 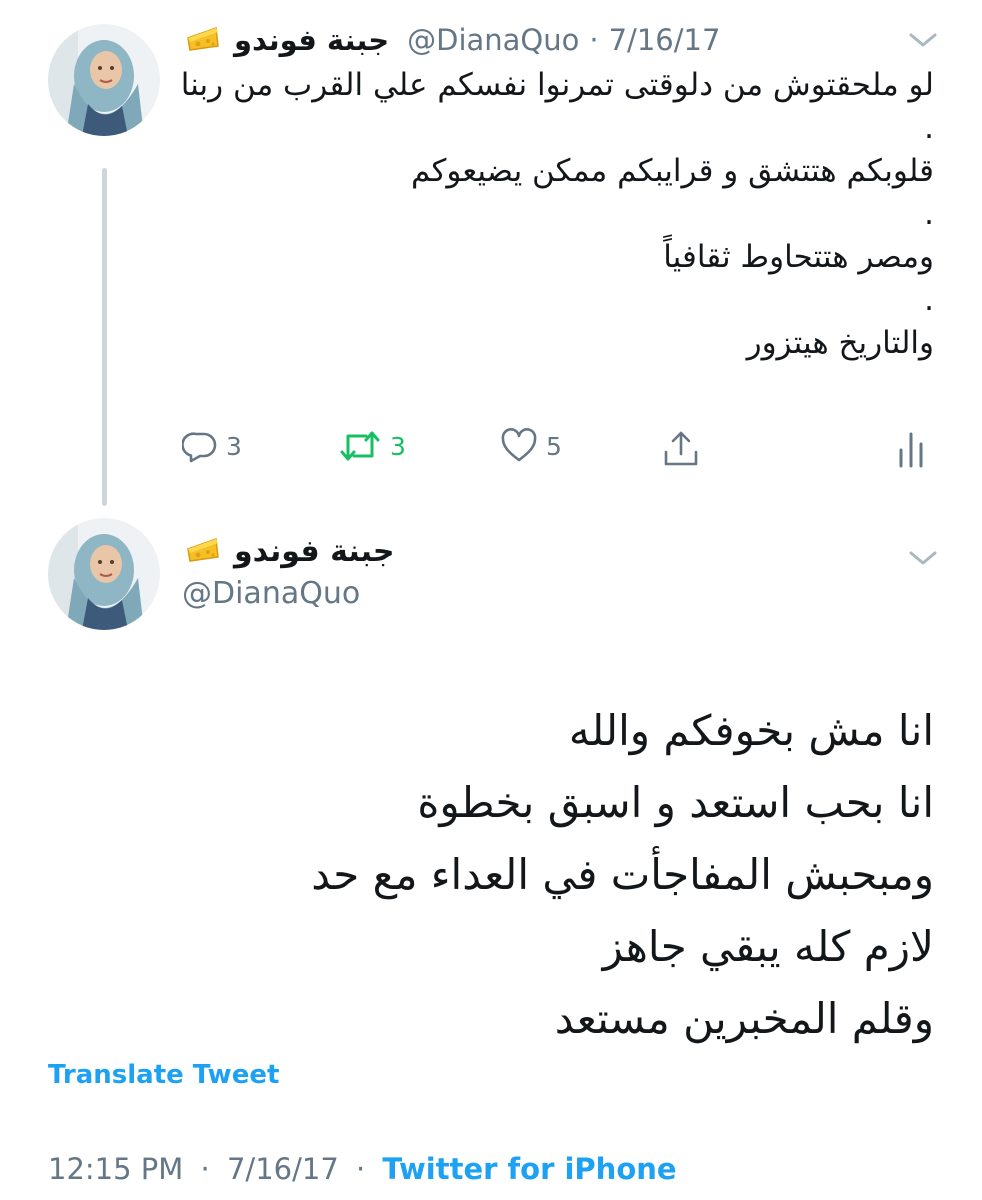 I want to click on tweet-author-name-row: جبنة فوندو, so click(x=288, y=551).